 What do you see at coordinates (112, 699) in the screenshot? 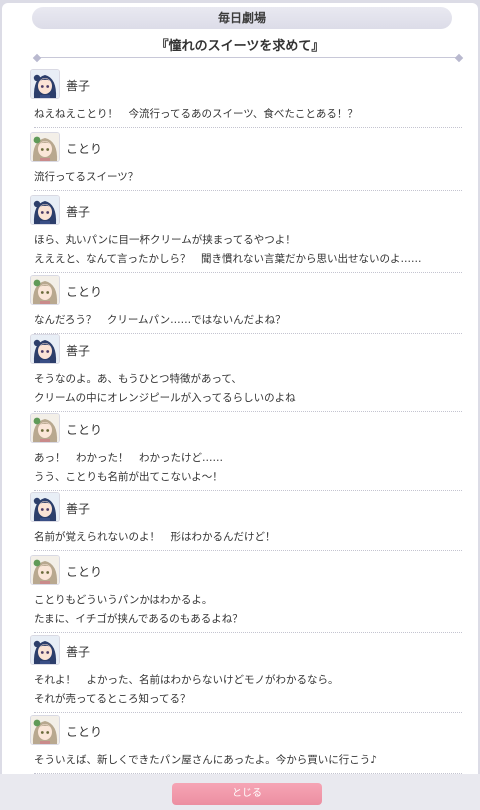
I see `dialogue-line: それが売ってるところ知ってる？` at bounding box center [112, 699].